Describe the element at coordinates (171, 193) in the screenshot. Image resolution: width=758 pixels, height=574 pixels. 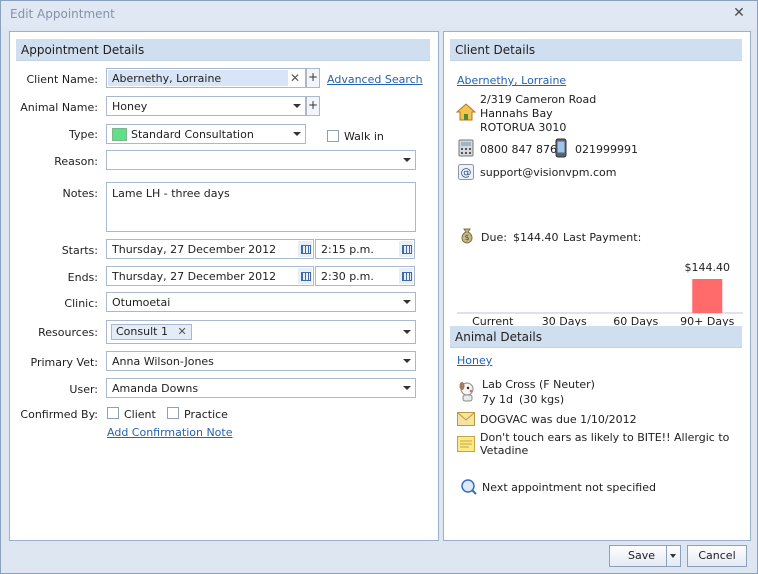
I see `notes-value: Lame LH - three days` at that location.